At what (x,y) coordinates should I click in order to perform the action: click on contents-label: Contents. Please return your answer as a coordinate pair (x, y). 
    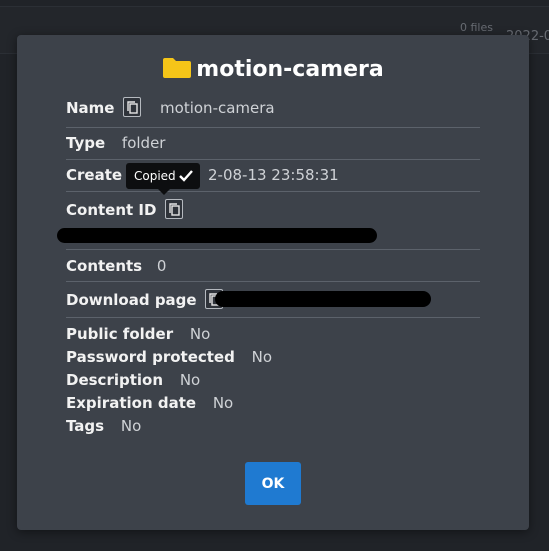
    Looking at the image, I should click on (104, 266).